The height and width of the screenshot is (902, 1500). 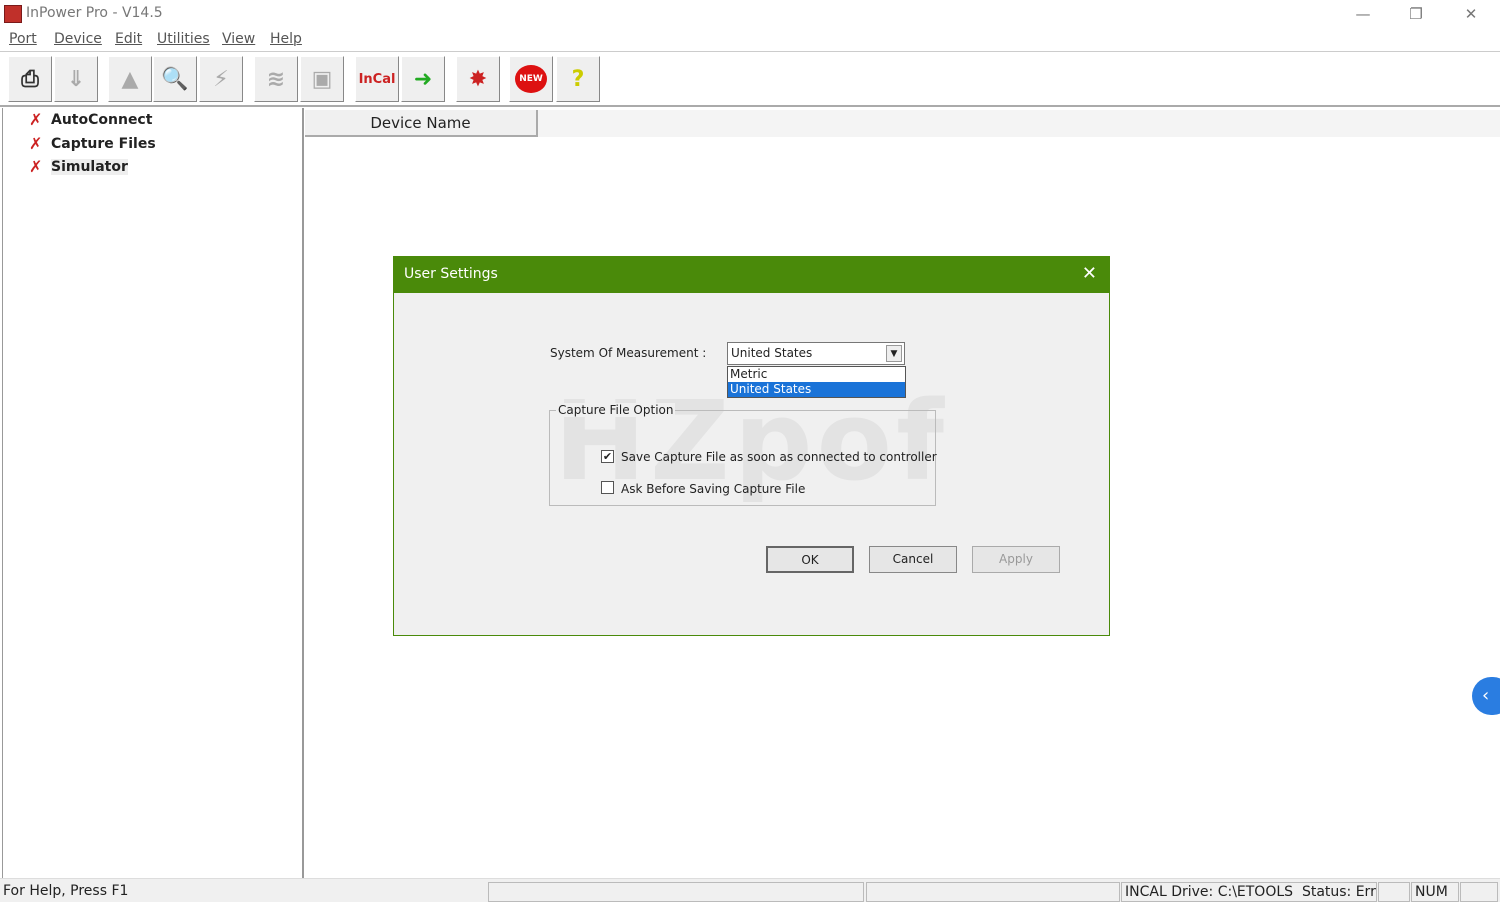 I want to click on tree-item-simulator: ✗ Simulator, so click(x=78, y=166).